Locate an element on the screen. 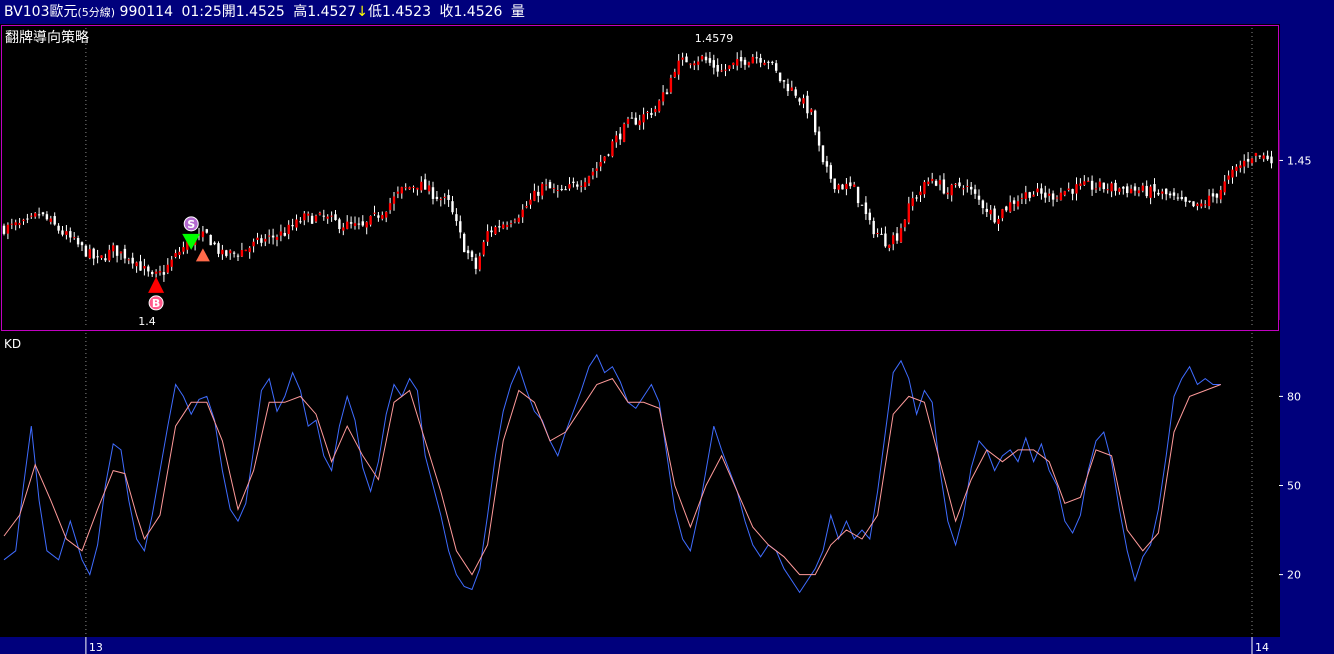 The image size is (1334, 654). buy-hint-triangle-icon is located at coordinates (202, 255).